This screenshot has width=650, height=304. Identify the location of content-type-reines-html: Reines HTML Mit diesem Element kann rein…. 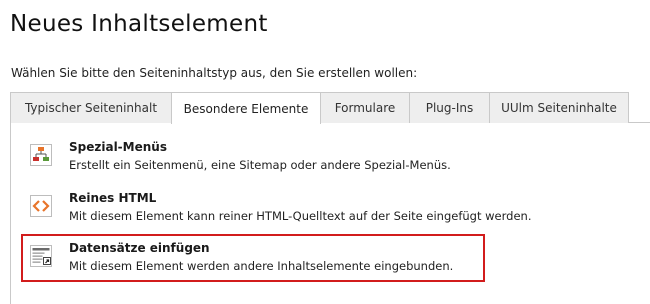
(277, 208).